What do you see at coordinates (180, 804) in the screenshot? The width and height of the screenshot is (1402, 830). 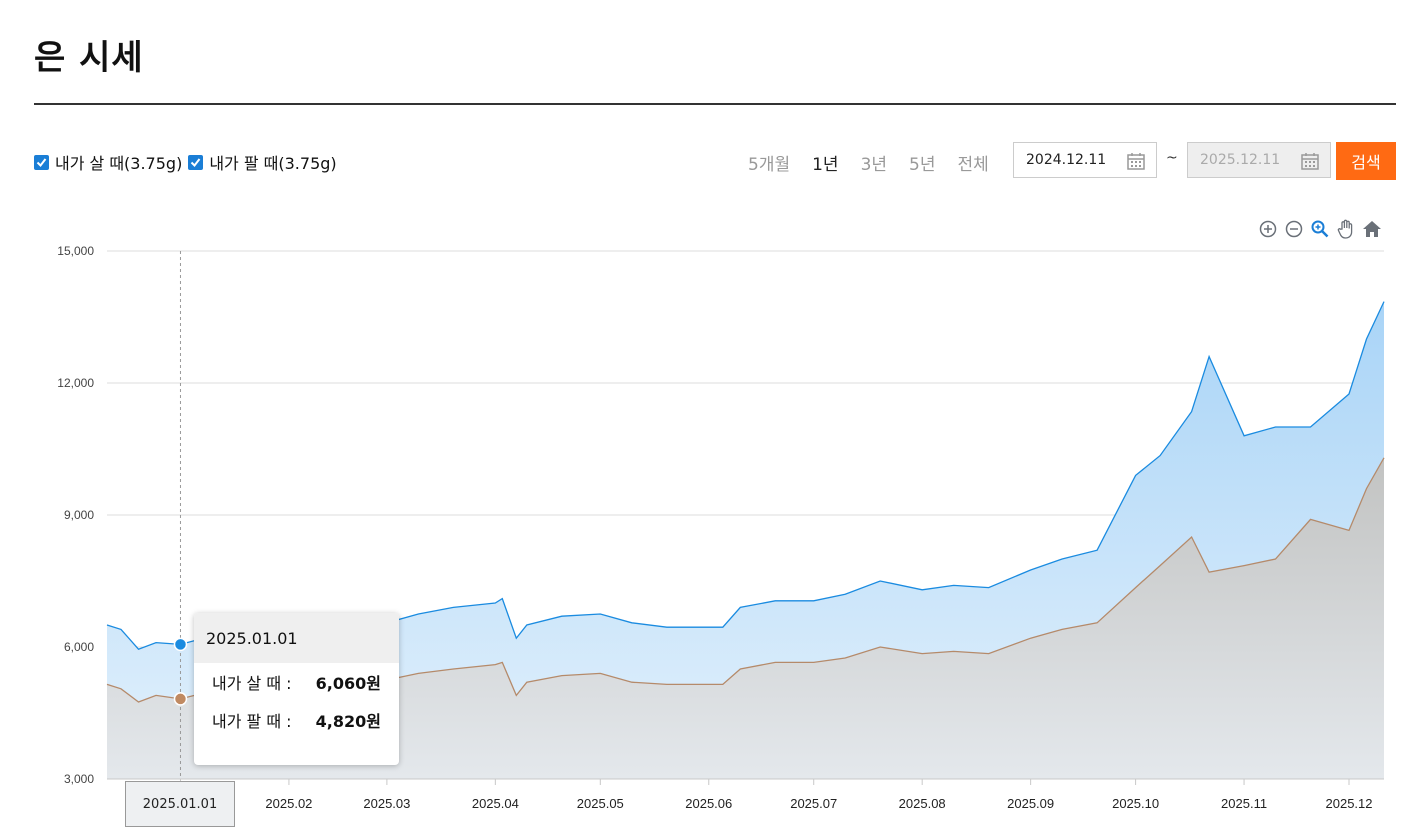 I see `highlight-date-label: 2025.01.01` at bounding box center [180, 804].